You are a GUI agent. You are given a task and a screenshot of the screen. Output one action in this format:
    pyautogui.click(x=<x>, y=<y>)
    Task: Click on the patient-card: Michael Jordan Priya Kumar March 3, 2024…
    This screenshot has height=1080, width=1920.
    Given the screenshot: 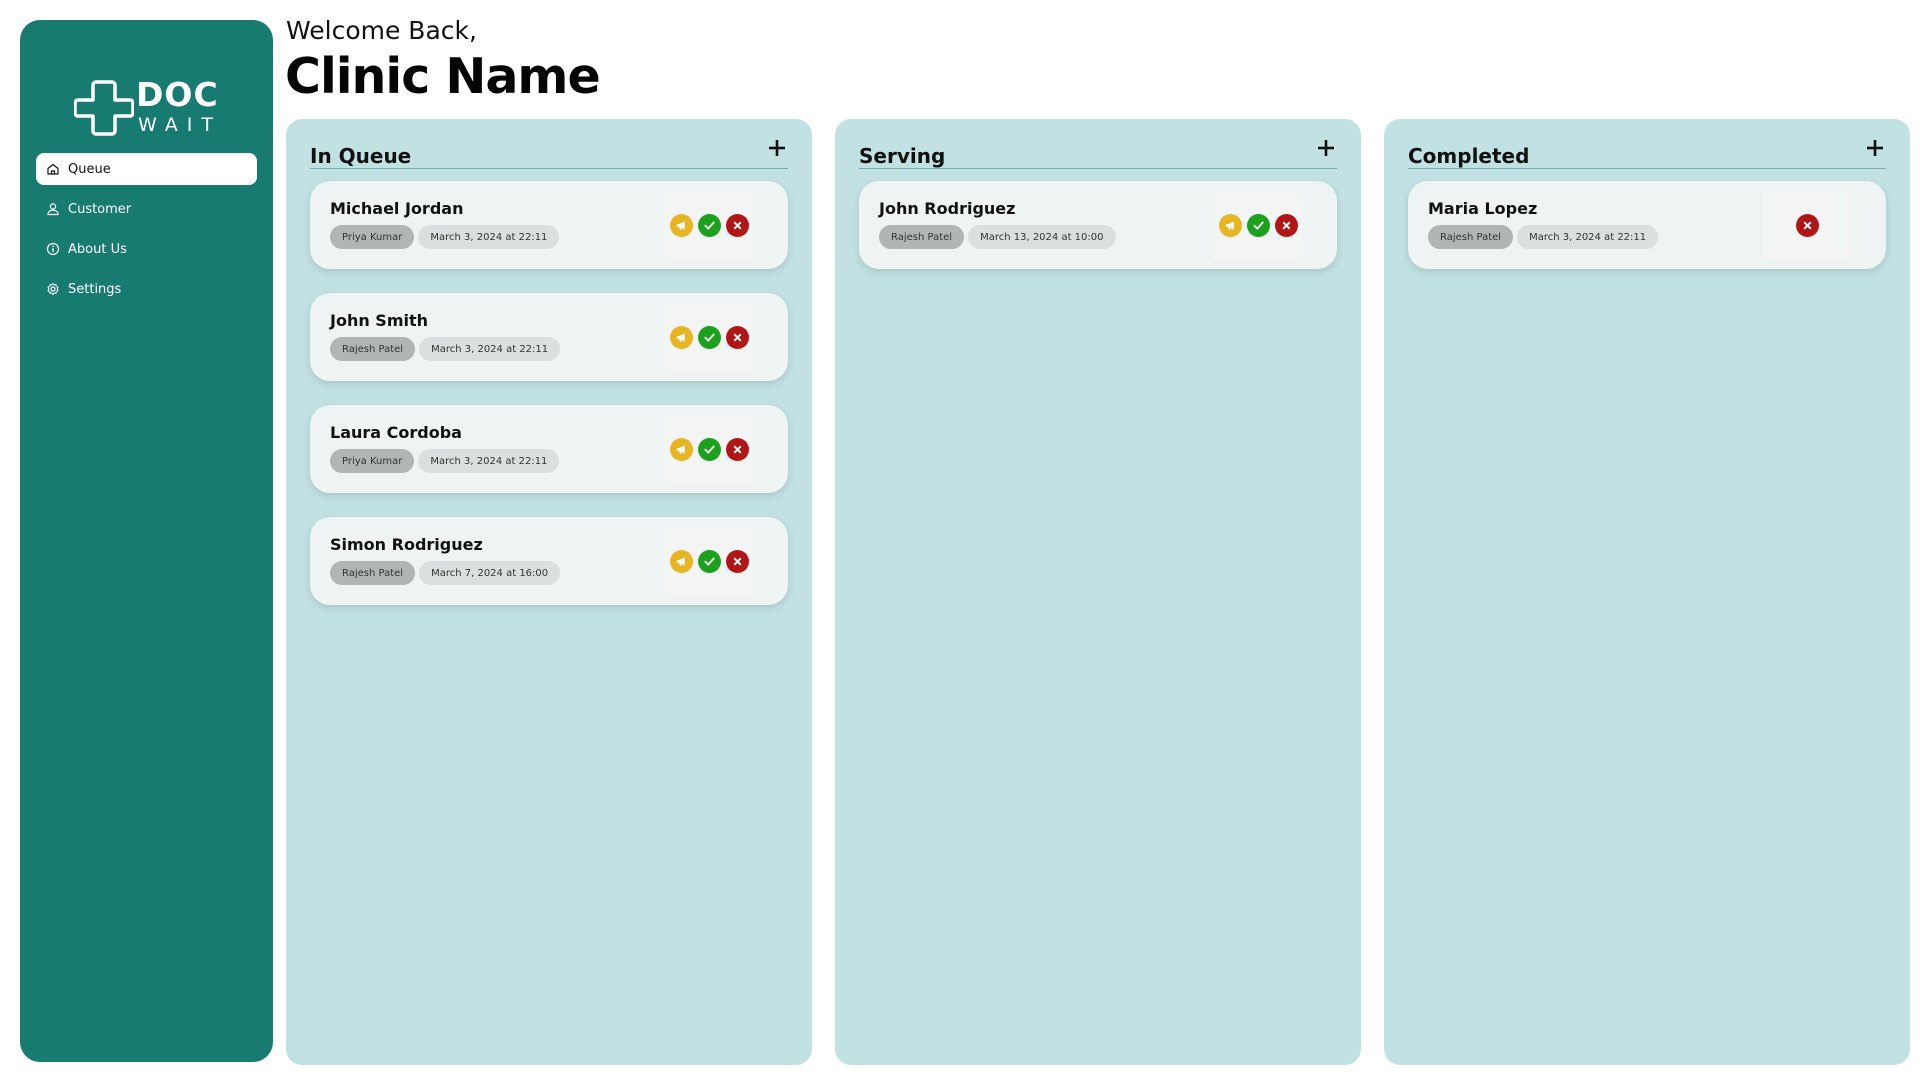 What is the action you would take?
    pyautogui.click(x=549, y=225)
    